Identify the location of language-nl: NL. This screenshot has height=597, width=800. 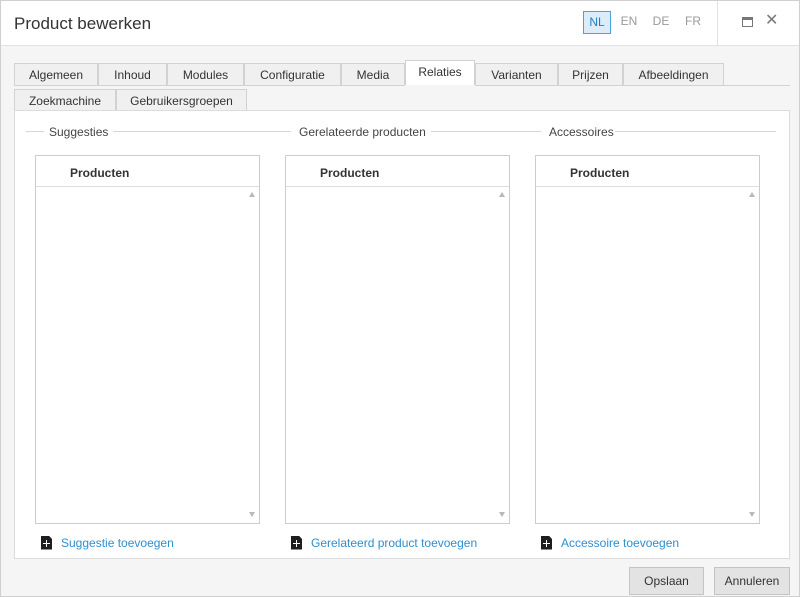
(597, 22).